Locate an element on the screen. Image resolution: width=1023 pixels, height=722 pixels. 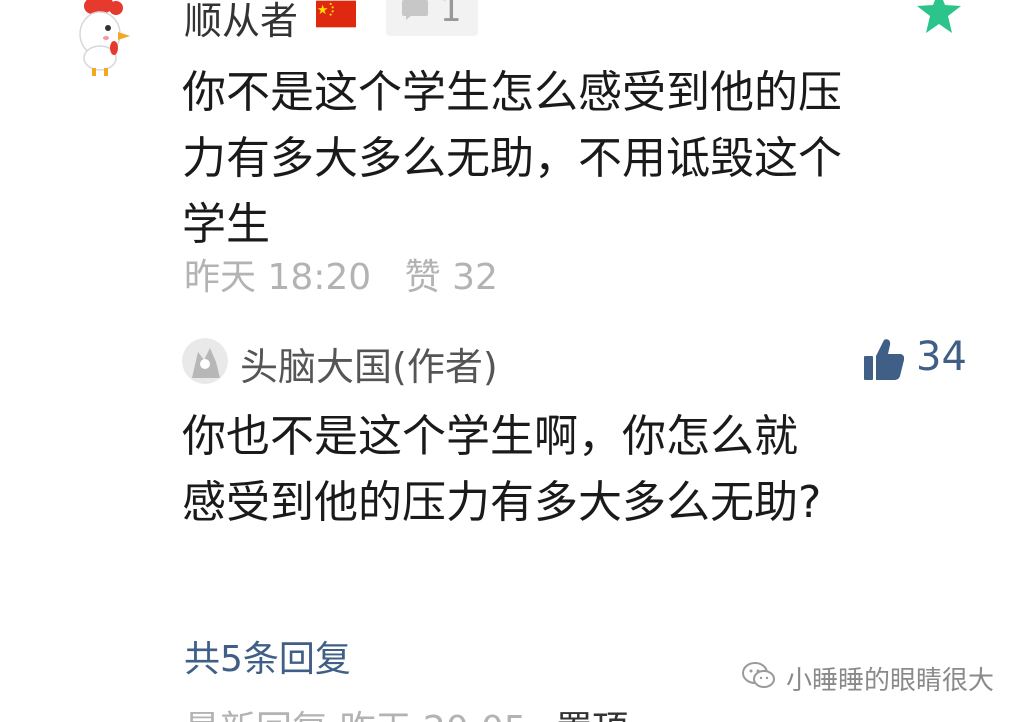
thumbs-up-icon is located at coordinates (884, 359).